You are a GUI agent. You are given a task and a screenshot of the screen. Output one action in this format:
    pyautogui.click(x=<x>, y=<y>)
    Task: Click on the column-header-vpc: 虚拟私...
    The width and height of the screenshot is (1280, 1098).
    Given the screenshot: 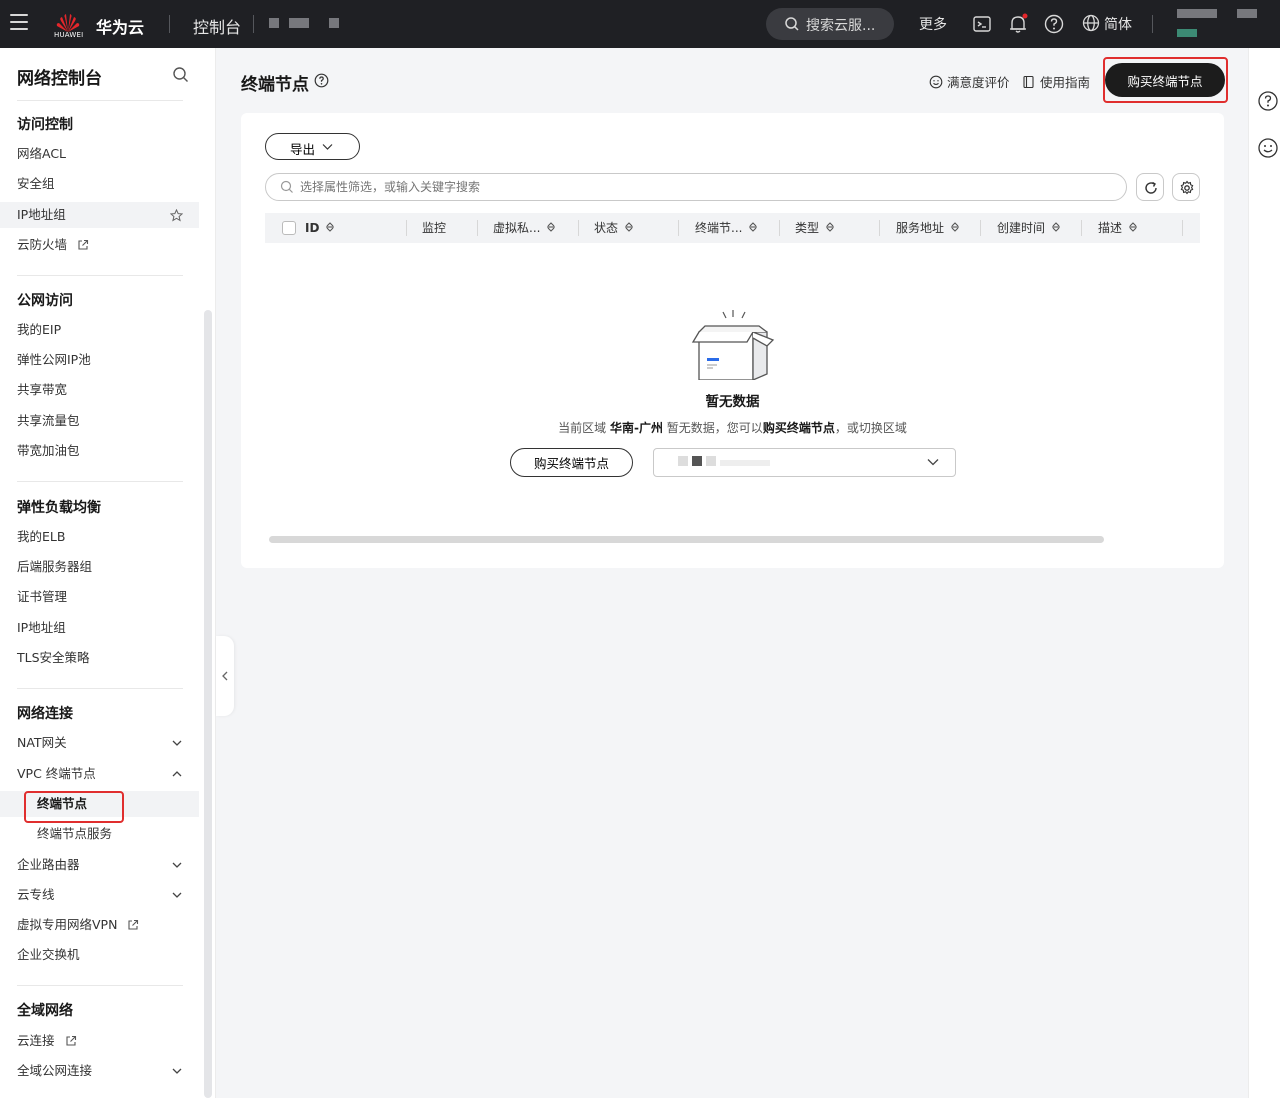 What is the action you would take?
    pyautogui.click(x=524, y=228)
    